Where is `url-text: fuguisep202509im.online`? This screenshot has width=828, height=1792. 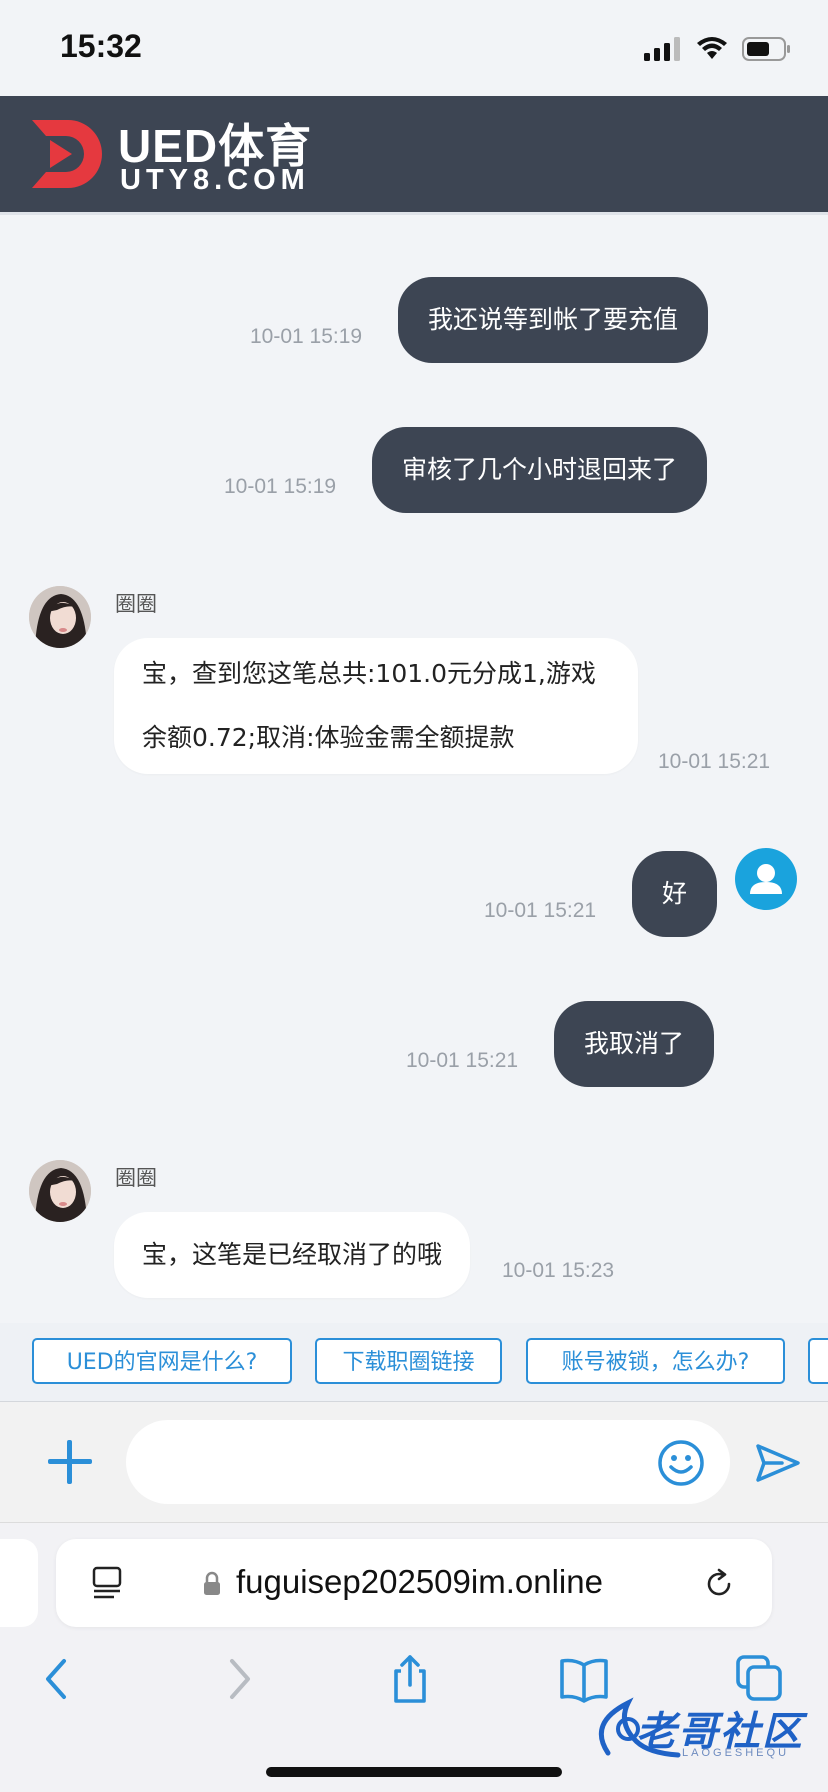 url-text: fuguisep202509im.online is located at coordinates (419, 1581).